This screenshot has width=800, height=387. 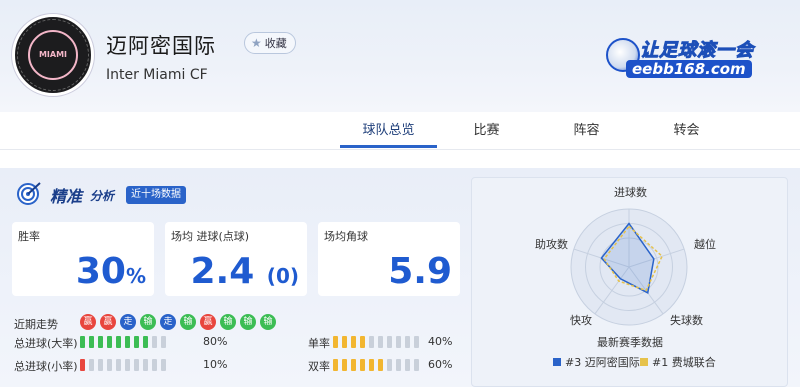 I want to click on team-logo: MIAMI, so click(x=53, y=55).